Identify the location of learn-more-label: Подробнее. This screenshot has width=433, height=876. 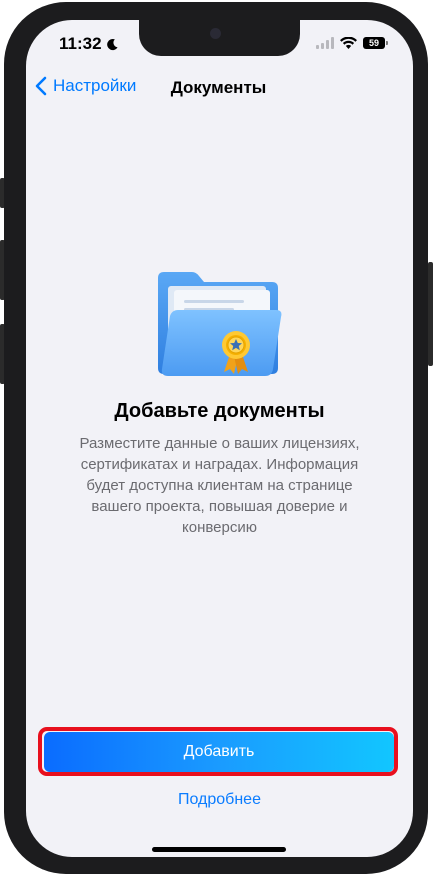
(219, 799).